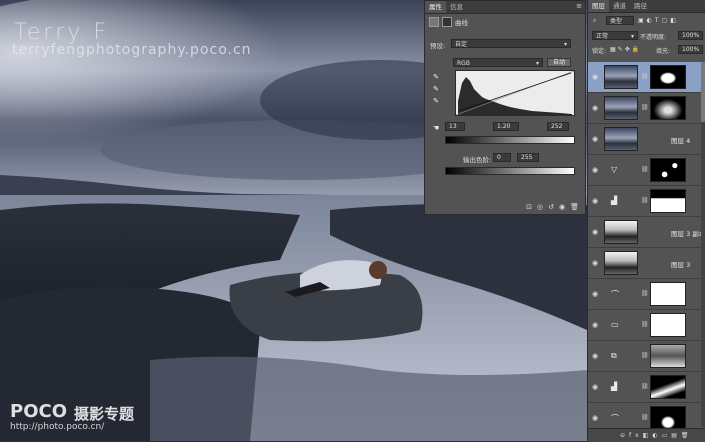 The width and height of the screenshot is (705, 442). Describe the element at coordinates (615, 324) in the screenshot. I see `photo-filter-icon: ▭` at that location.